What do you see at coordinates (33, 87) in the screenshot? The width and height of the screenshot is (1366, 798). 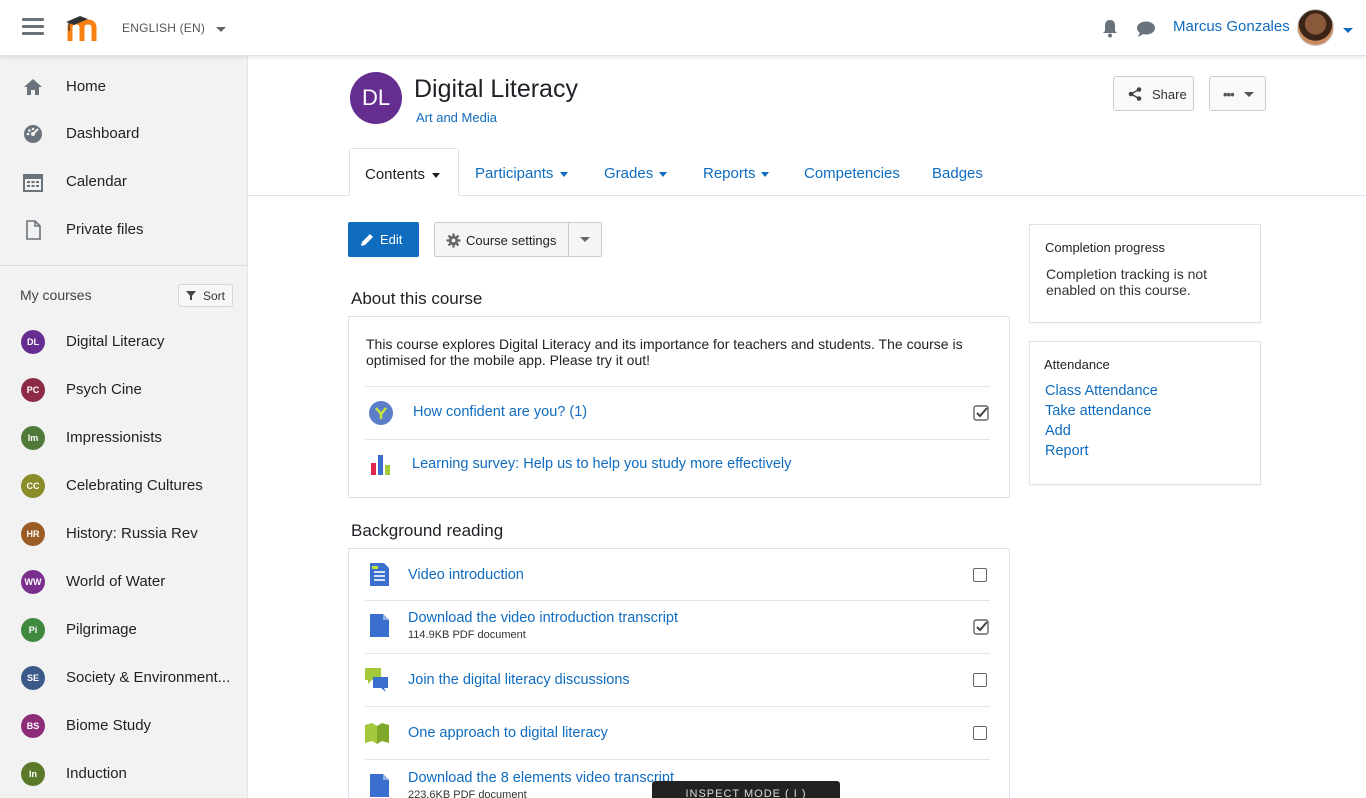 I see `home-icon` at bounding box center [33, 87].